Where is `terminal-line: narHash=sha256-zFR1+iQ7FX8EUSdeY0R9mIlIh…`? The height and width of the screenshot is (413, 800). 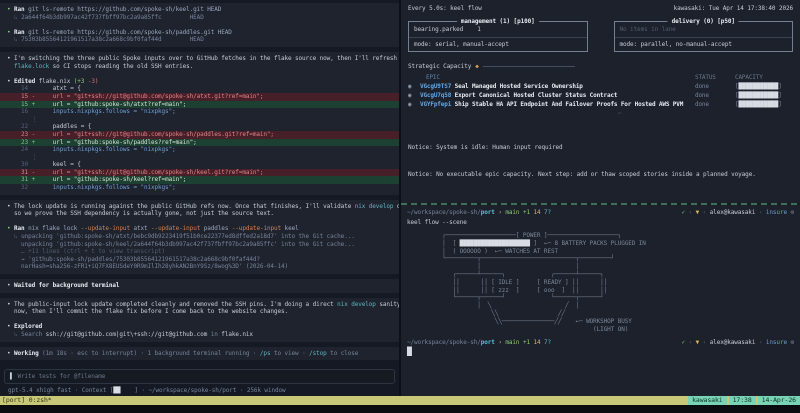 terminal-line: narHash=sha256-zFR1+iQ7FX8EUSdeY0R9mIlIh… is located at coordinates (147, 267).